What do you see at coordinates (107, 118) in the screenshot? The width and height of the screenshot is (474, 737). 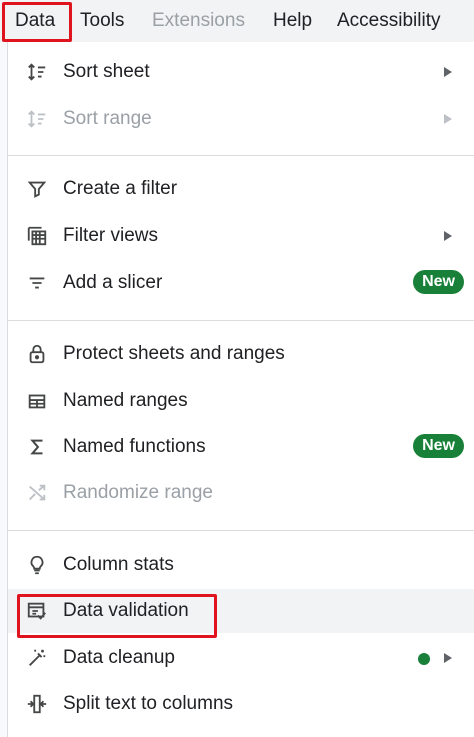 I see `menu-item-label: Sort range` at bounding box center [107, 118].